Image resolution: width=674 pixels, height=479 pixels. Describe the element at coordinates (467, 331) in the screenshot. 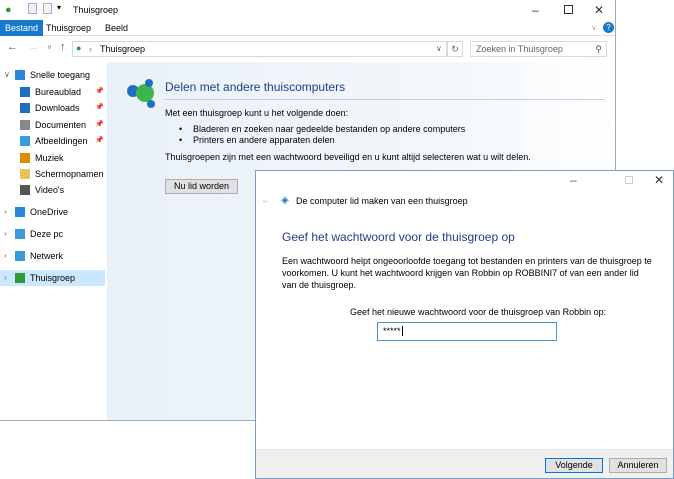

I see `password-input: *****` at that location.